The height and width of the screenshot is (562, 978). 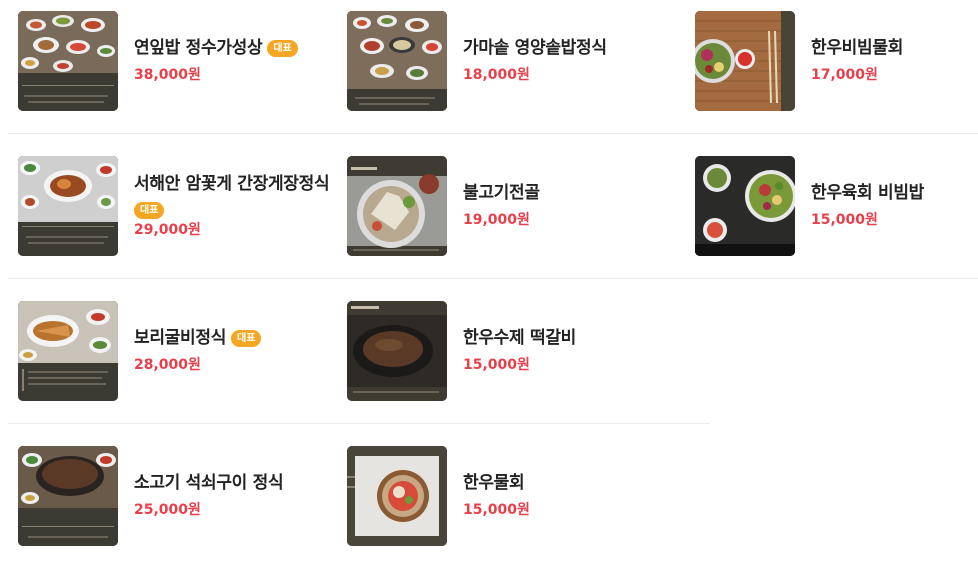 I want to click on menu-item-info: 한우육회 비빔밥 15,000원, so click(x=894, y=206).